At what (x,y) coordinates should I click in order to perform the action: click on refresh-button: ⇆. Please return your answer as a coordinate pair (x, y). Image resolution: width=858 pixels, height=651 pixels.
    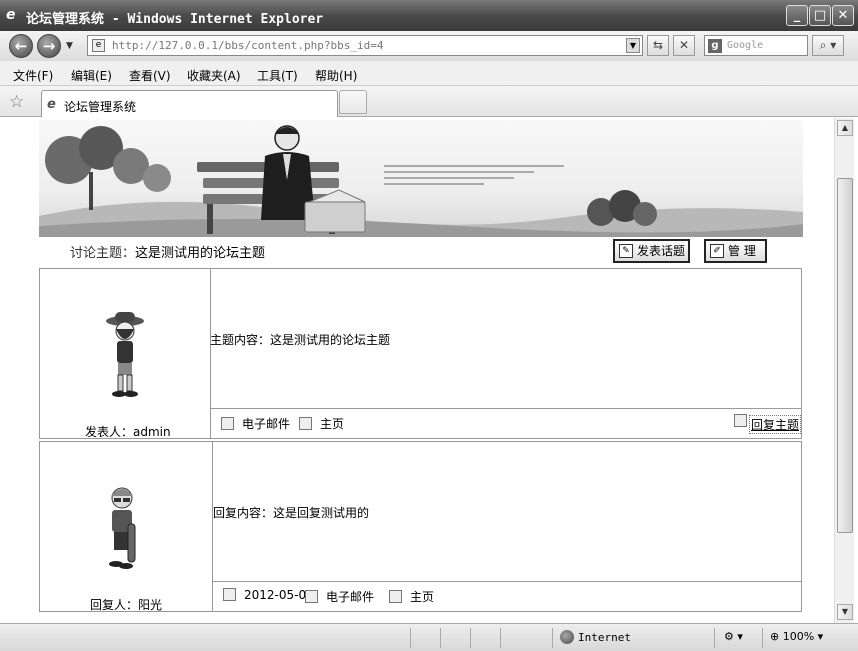
    Looking at the image, I should click on (658, 45).